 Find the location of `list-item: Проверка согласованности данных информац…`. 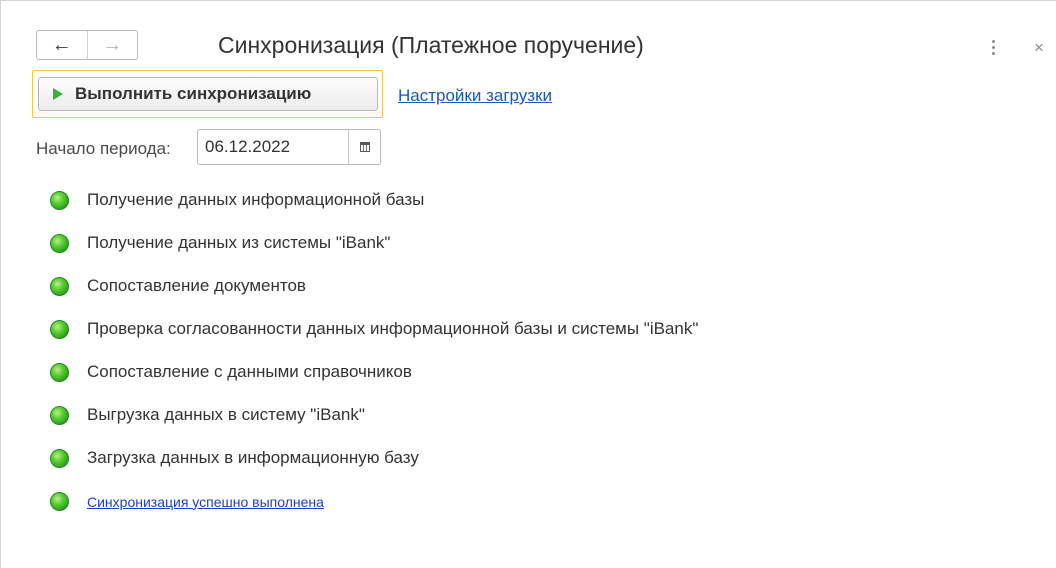

list-item: Проверка согласованности данных информац… is located at coordinates (374, 329).